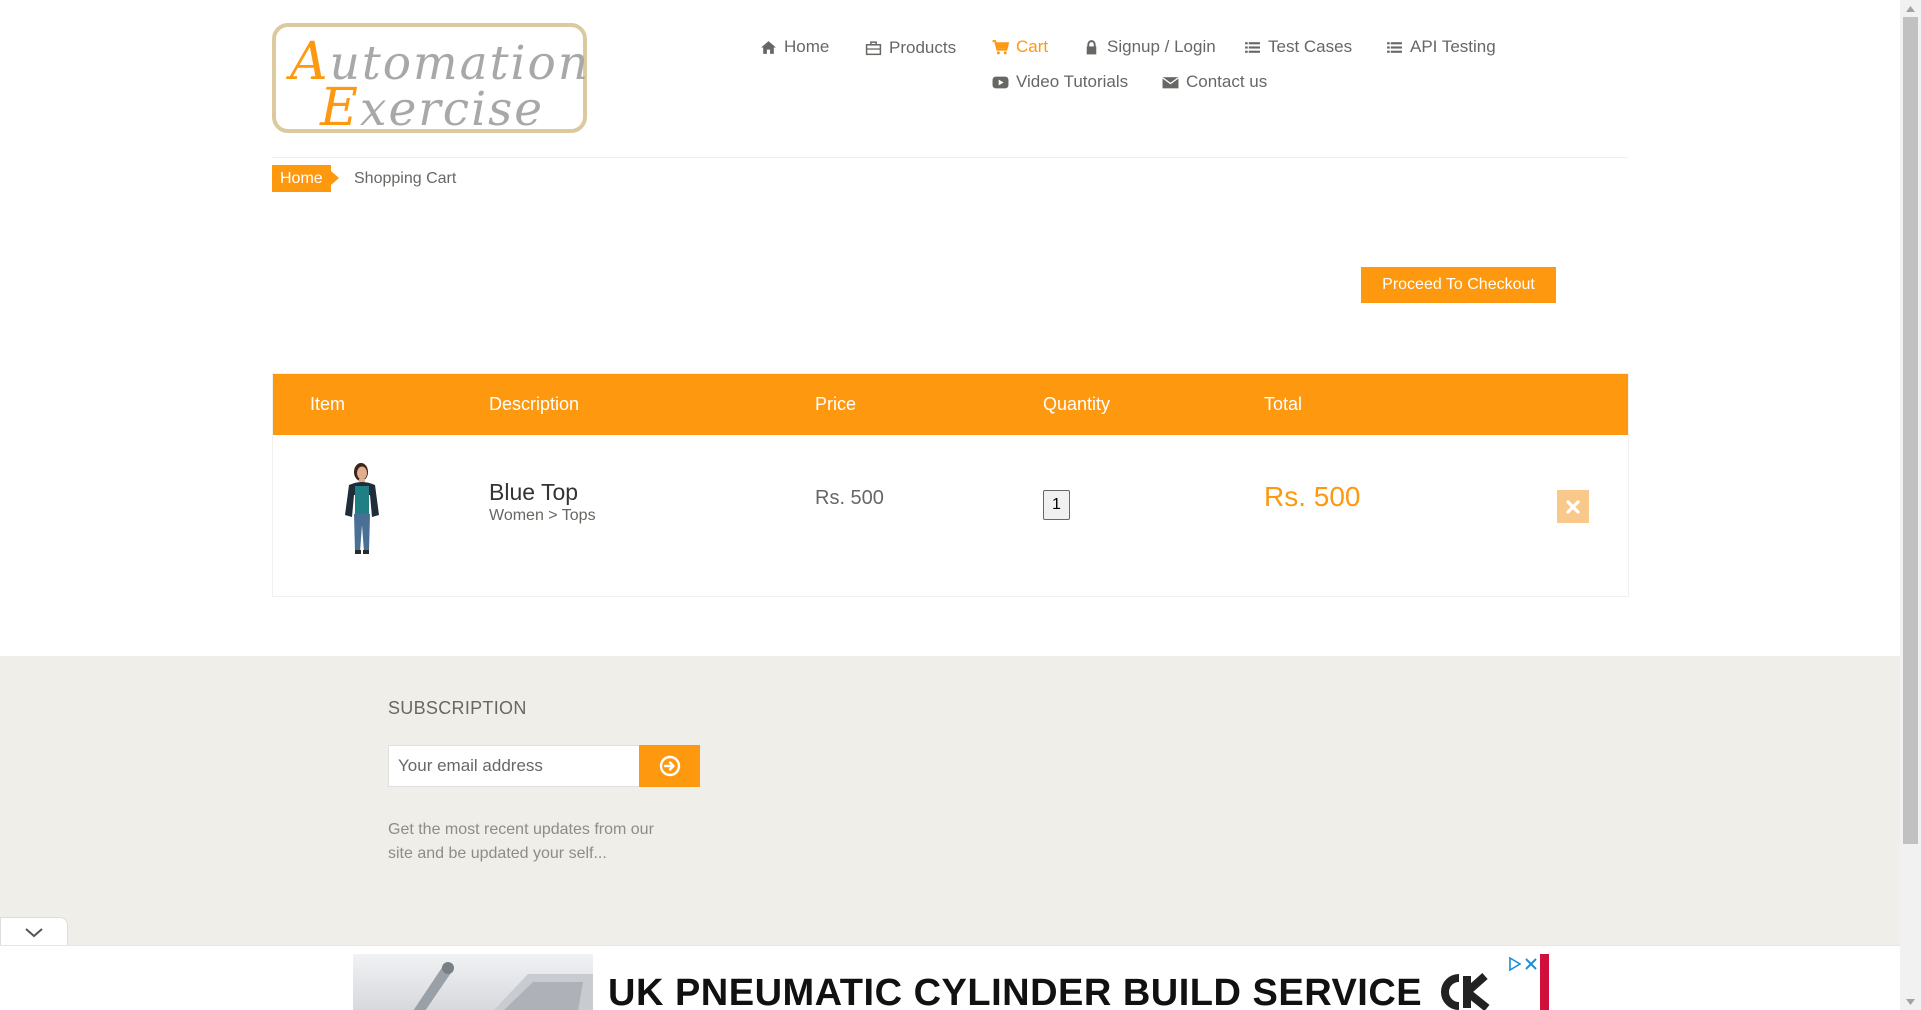 This screenshot has height=1010, width=1921. I want to click on ad-headline: UK PNEUMATIC CYLINDER BUILD SERVICE, so click(1015, 991).